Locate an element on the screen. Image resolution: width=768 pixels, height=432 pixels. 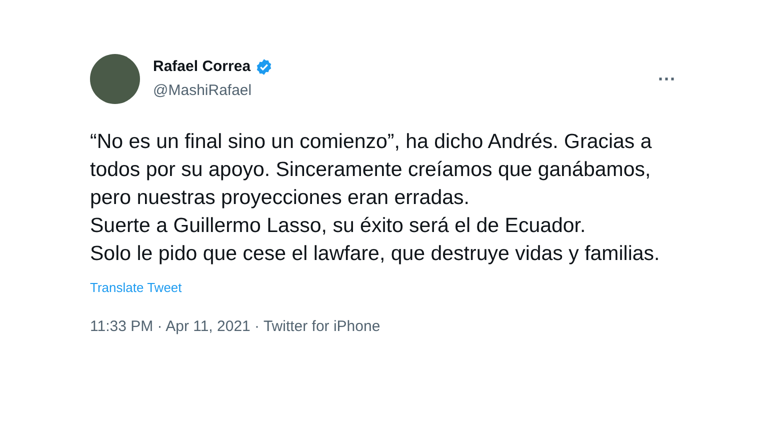
tweet-timestamp: 11:33 PM · Apr 11, 2021 · Twitter for iPhone is located at coordinates (236, 326).